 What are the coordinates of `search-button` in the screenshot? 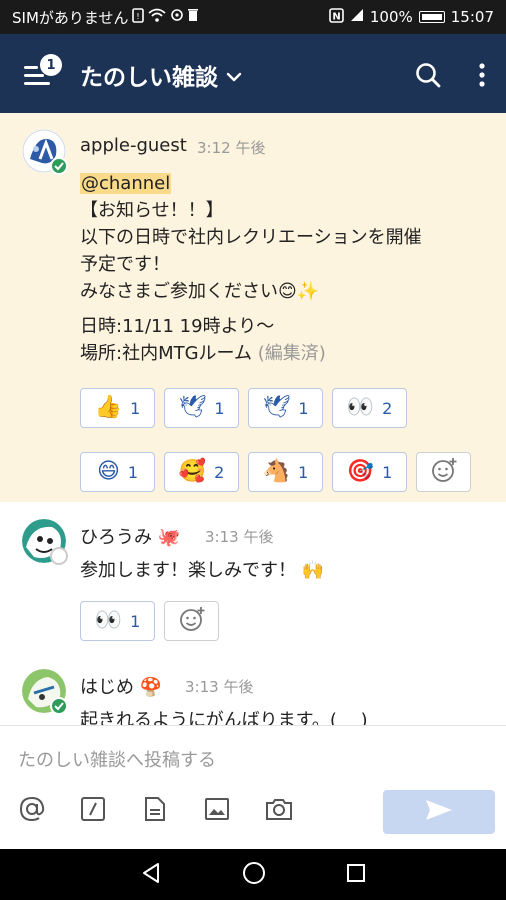 It's located at (428, 75).